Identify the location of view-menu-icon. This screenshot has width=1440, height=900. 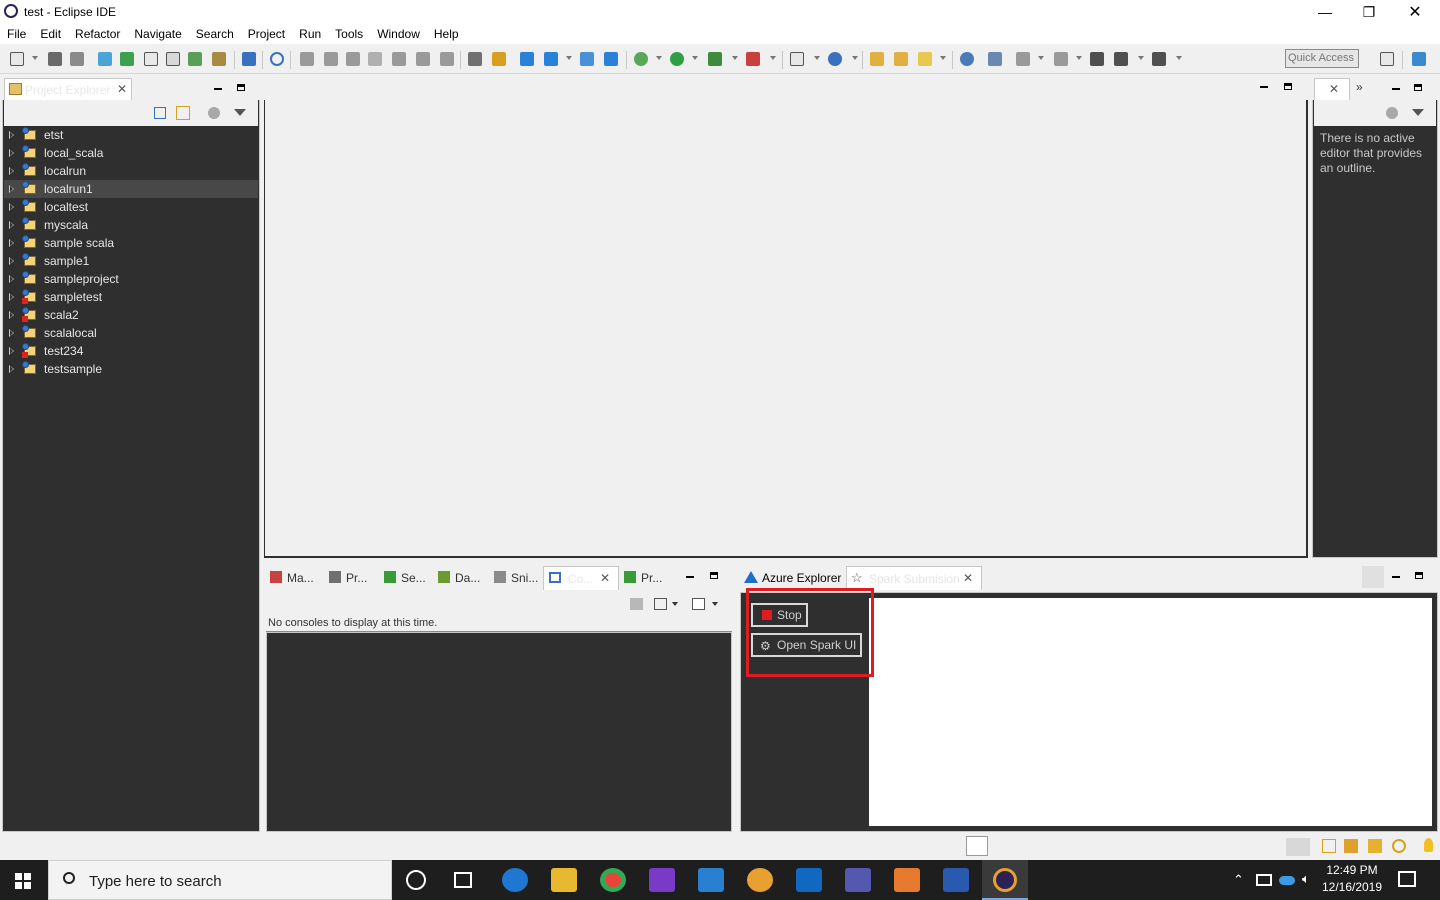
(240, 112).